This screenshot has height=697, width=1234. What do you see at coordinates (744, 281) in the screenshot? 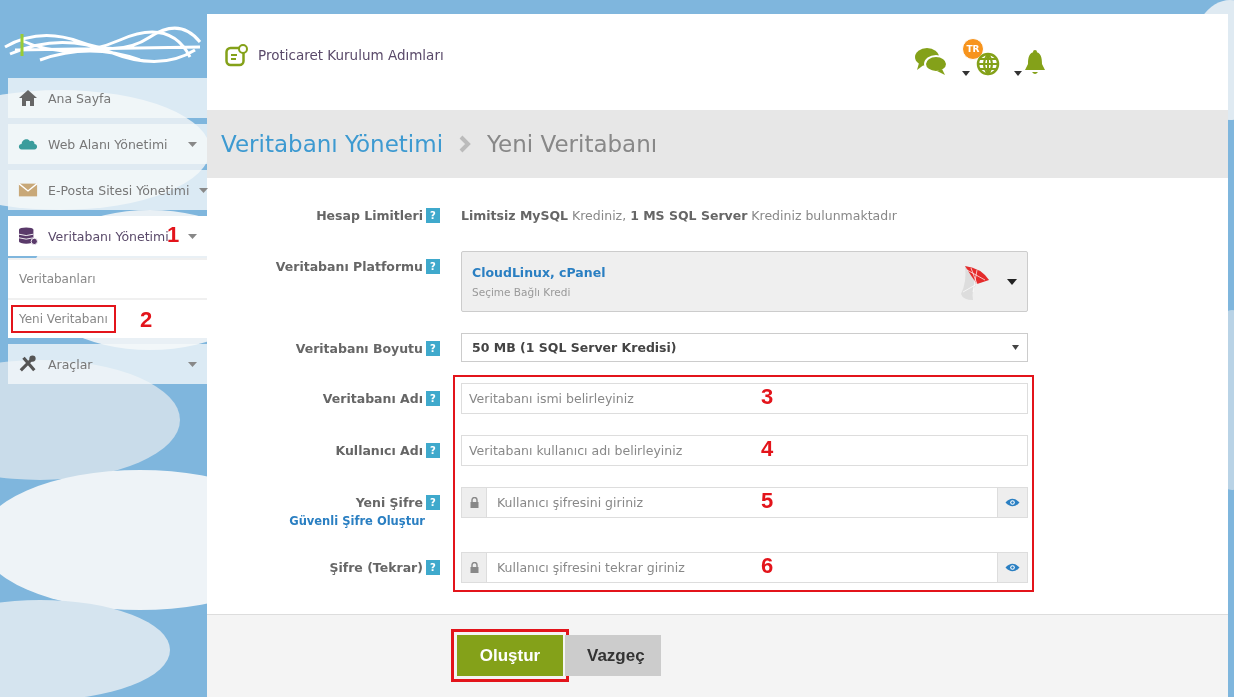
I see `platform-dropdown: CloudLinux, cPanel Seçime Bağlı Kredi` at bounding box center [744, 281].